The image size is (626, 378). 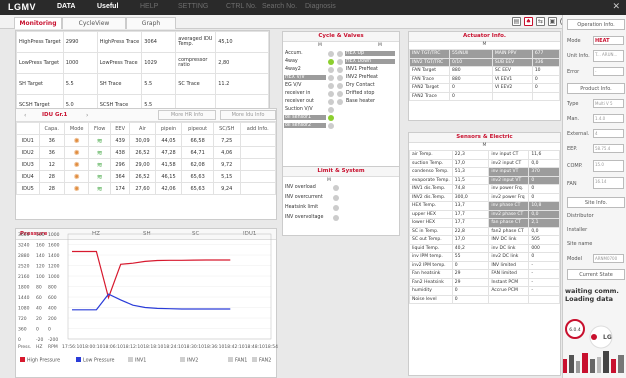 What do you see at coordinates (431, 248) in the screenshot?
I see `data-label: liquid Temp.` at bounding box center [431, 248].